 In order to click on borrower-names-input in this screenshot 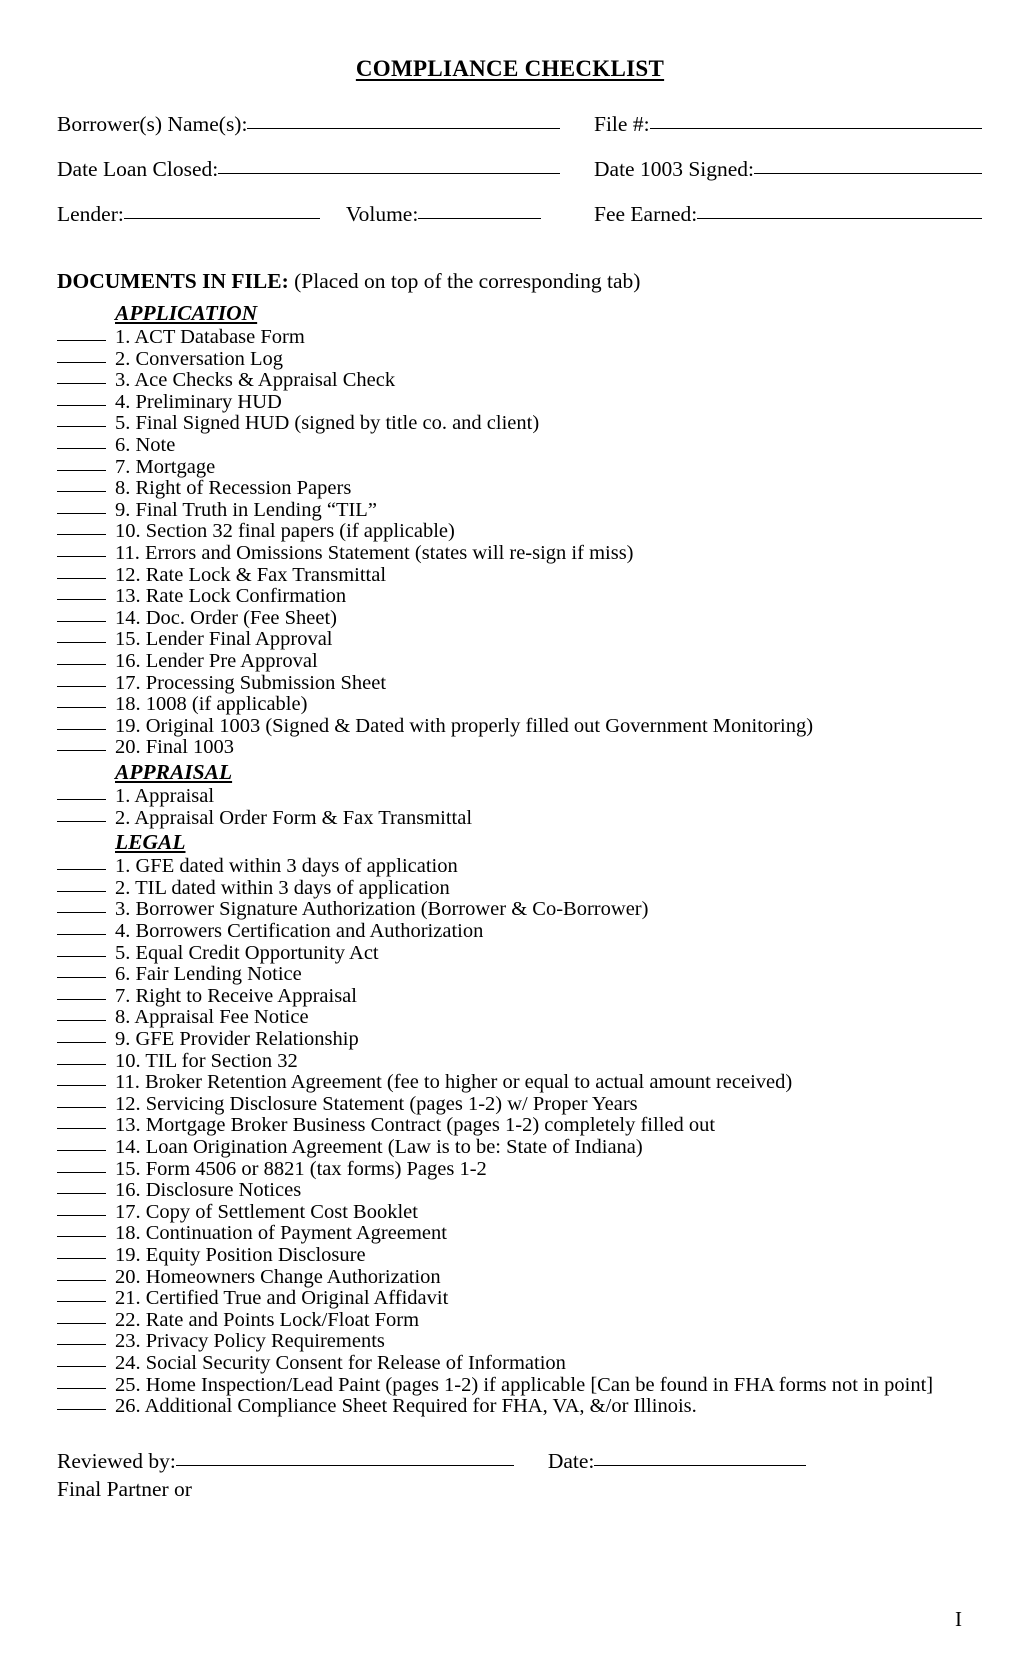, I will do `click(403, 128)`.